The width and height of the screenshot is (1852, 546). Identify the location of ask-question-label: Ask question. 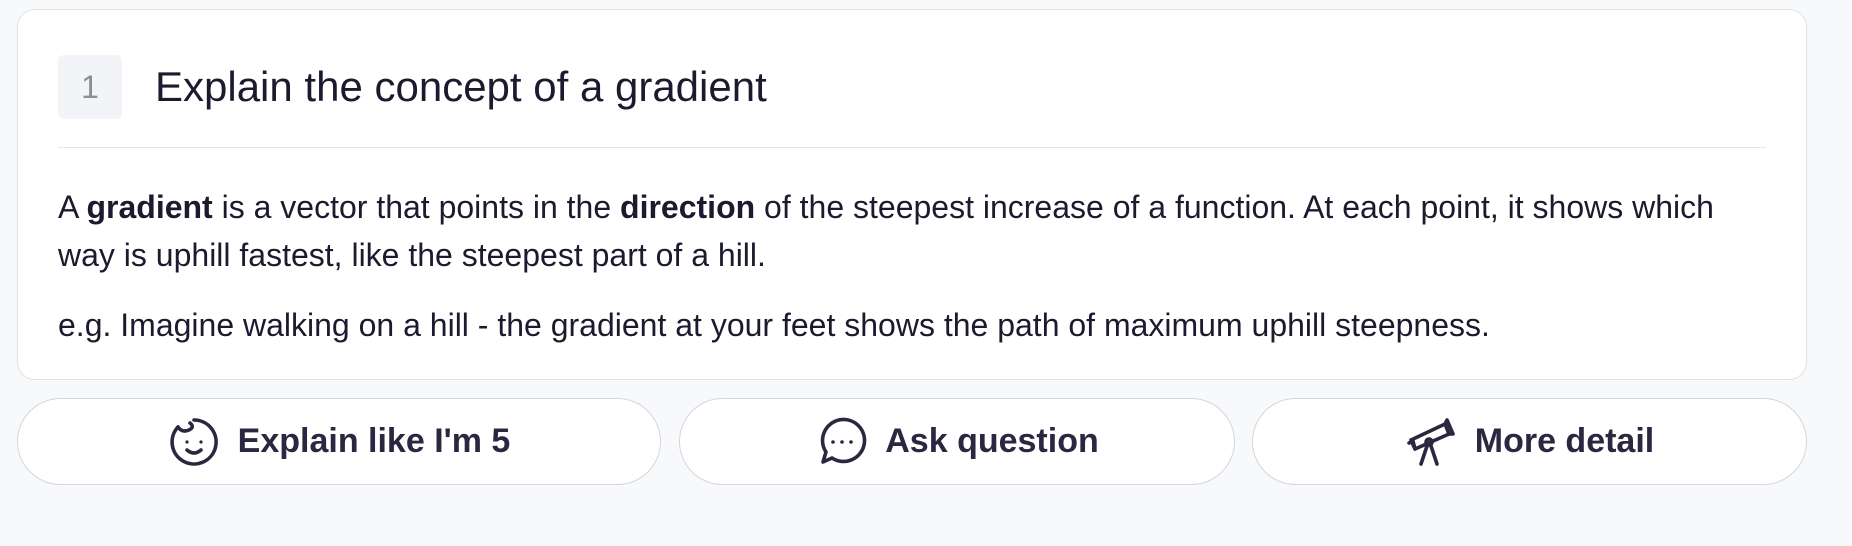
(992, 441).